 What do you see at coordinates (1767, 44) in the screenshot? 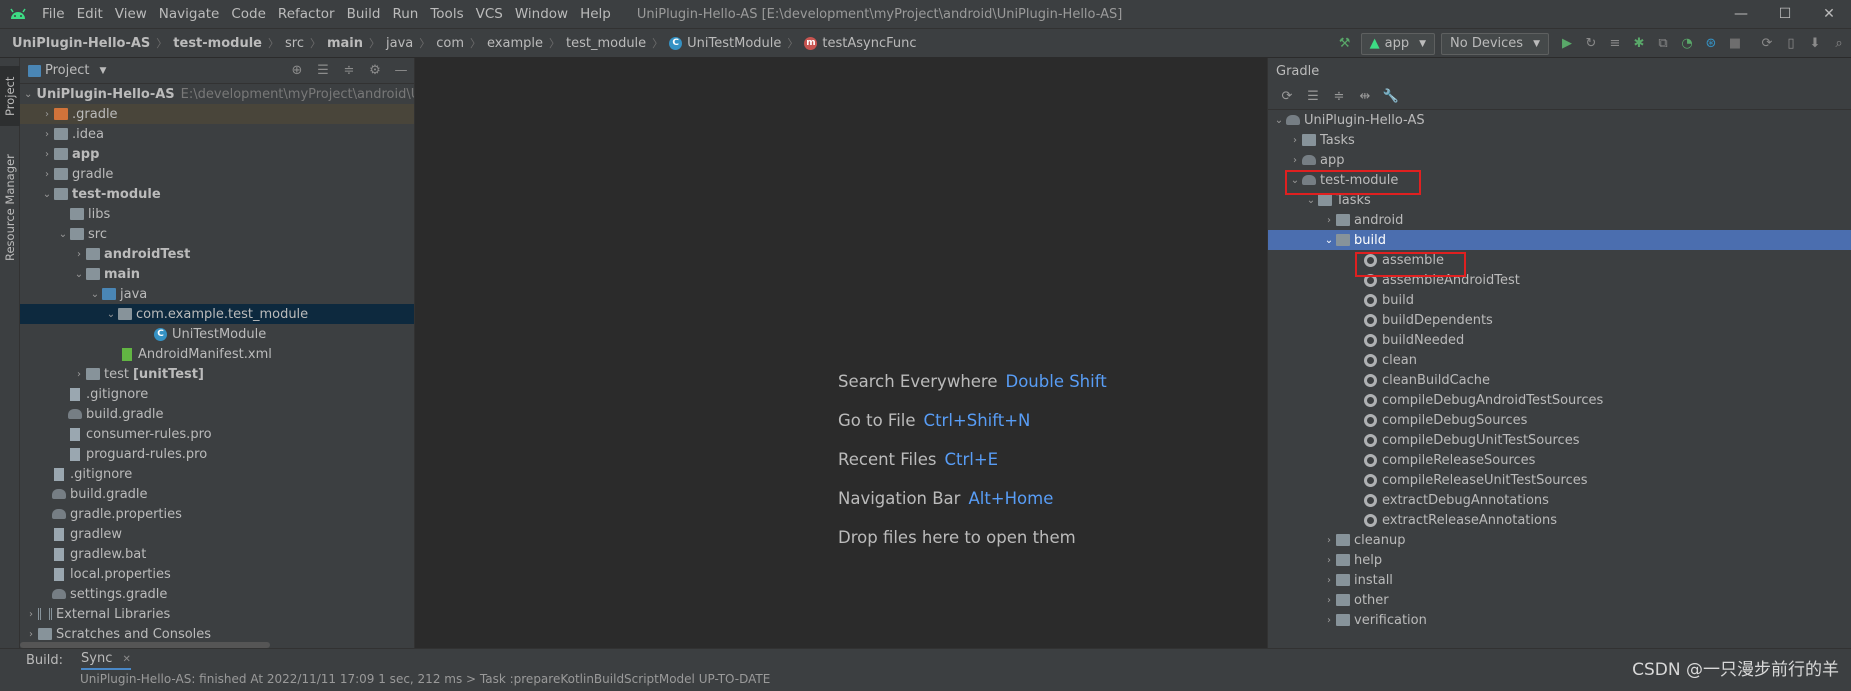
I see `sync-gradle-icon: ⟳` at bounding box center [1767, 44].